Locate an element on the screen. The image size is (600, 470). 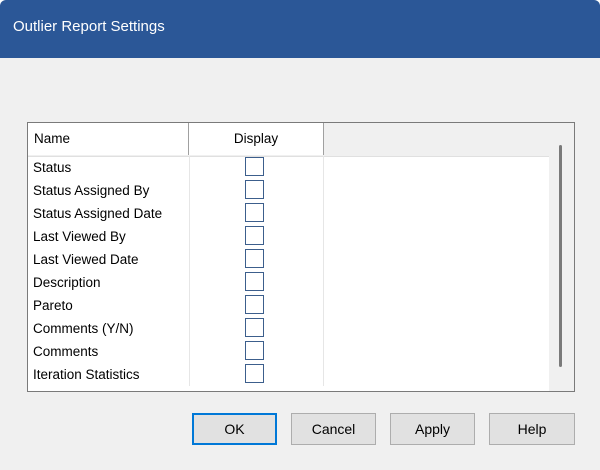
table-row: Status Assigned By is located at coordinates (288, 190).